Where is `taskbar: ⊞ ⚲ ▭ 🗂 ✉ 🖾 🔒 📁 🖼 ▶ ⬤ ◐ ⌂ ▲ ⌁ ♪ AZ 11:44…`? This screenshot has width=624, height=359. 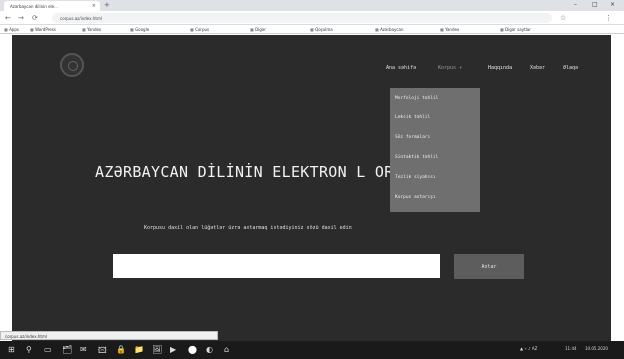
taskbar: ⊞ ⚲ ▭ 🗂 ✉ 🖾 🔒 📁 🖼 ▶ ⬤ ◐ ⌂ ▲ ⌁ ♪ AZ 11:44… is located at coordinates (312, 350).